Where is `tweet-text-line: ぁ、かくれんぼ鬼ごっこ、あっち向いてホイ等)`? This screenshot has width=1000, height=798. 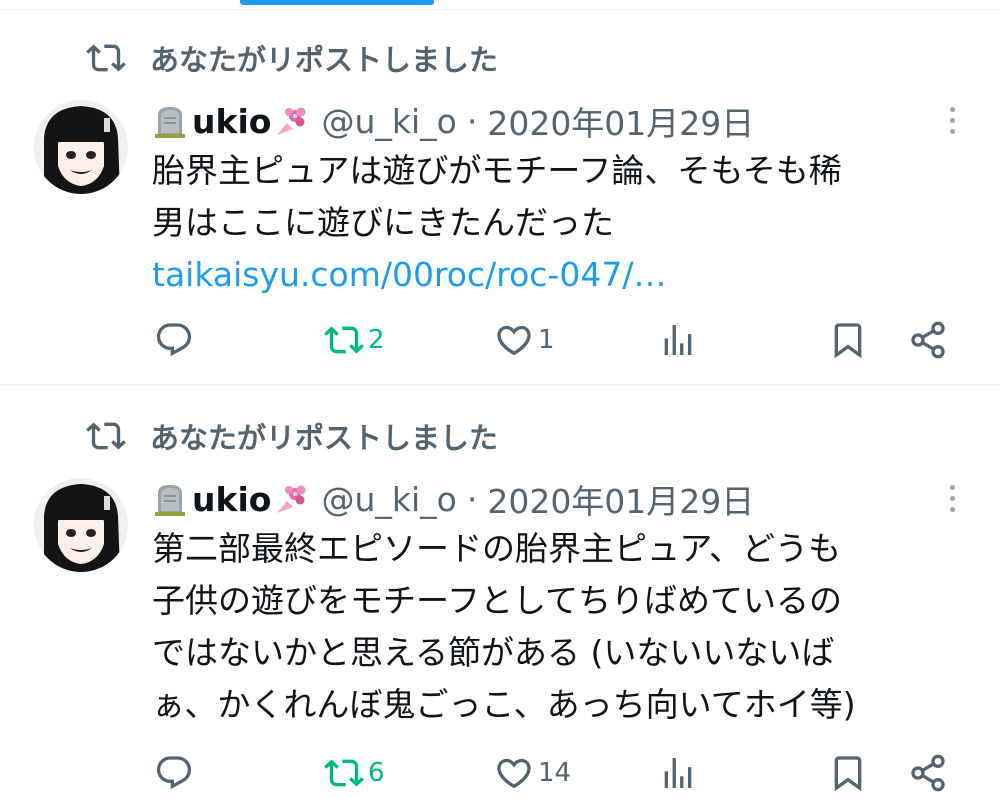 tweet-text-line: ぁ、かくれんぼ鬼ごっこ、あっち向いてホイ等) is located at coordinates (504, 704).